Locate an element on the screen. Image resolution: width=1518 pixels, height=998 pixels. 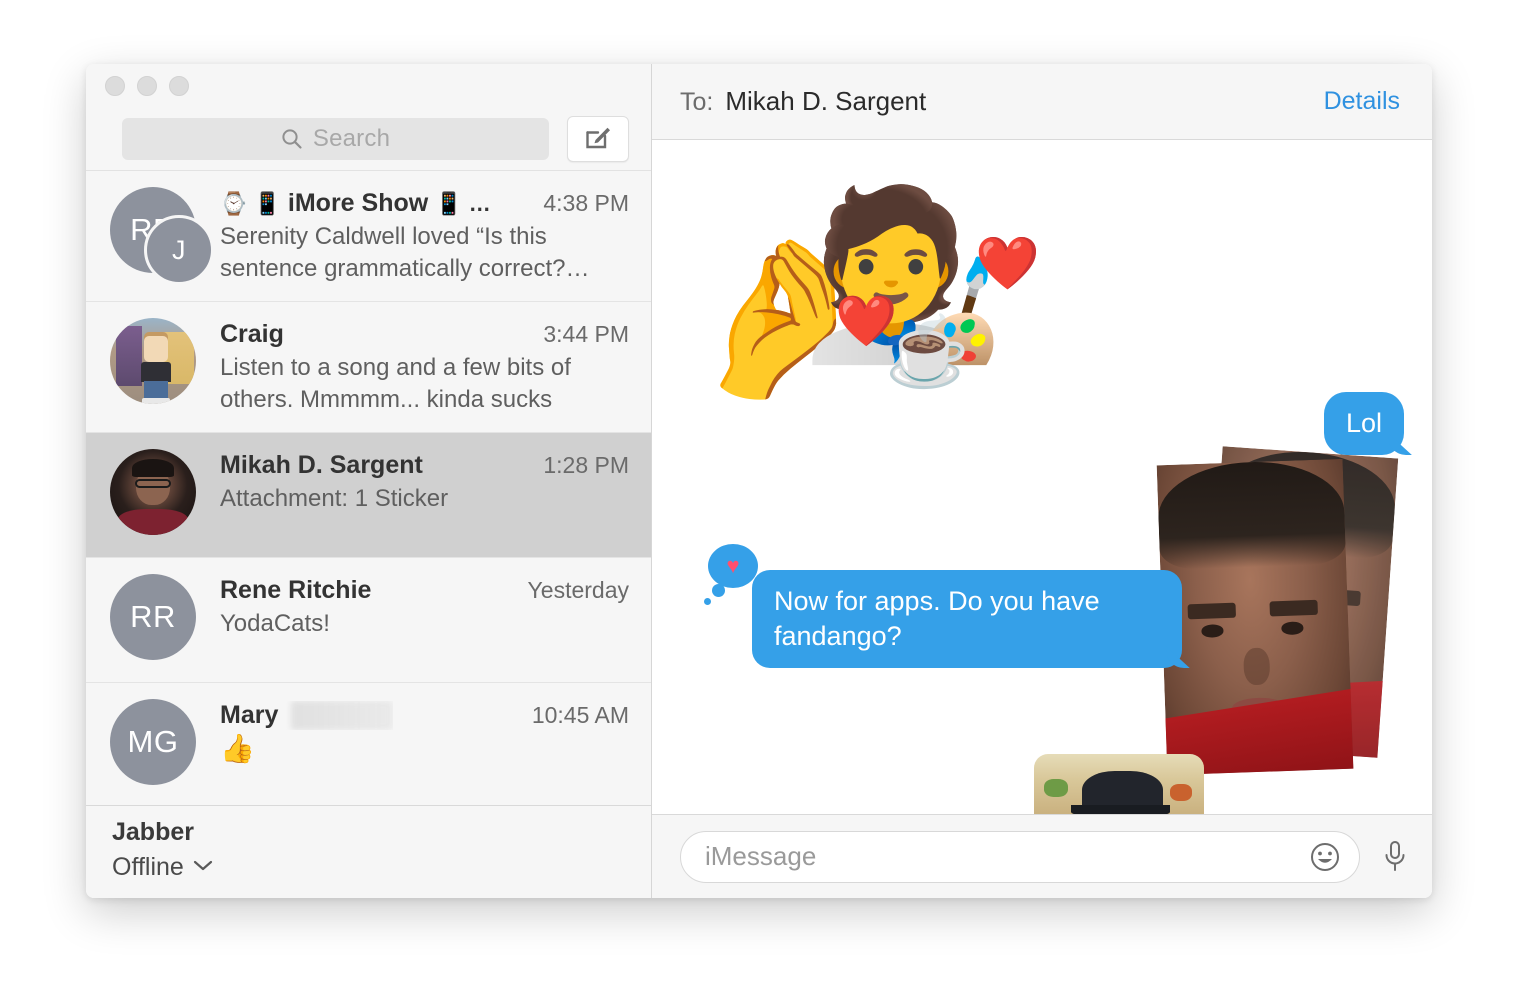
window-traffic-lights is located at coordinates (368, 86).